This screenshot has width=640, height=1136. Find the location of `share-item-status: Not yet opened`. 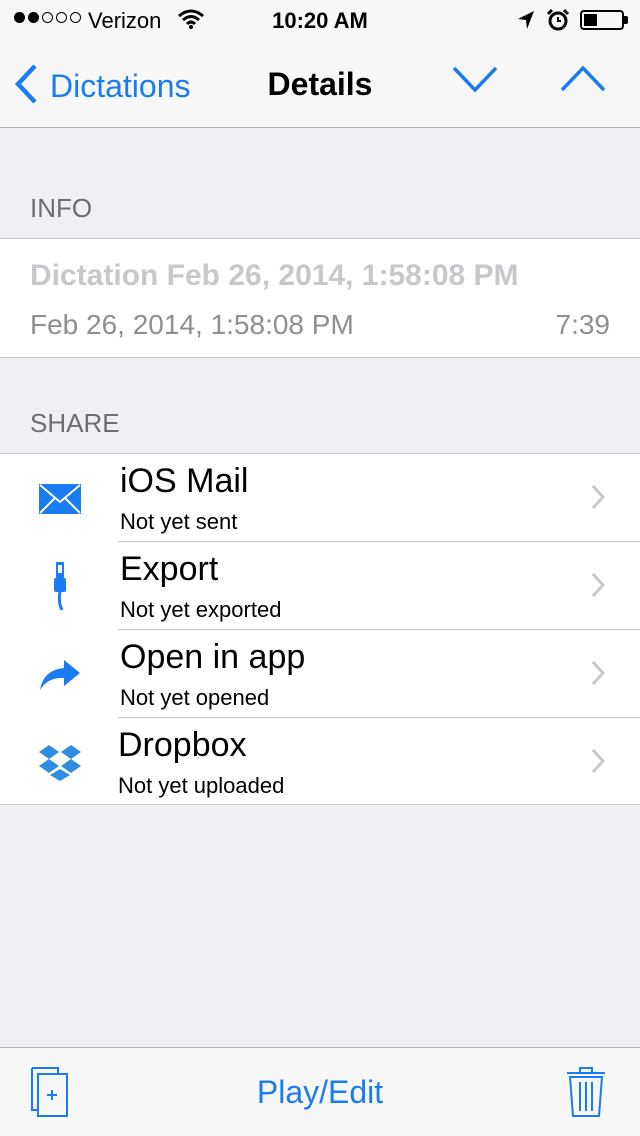

share-item-status: Not yet opened is located at coordinates (195, 697).